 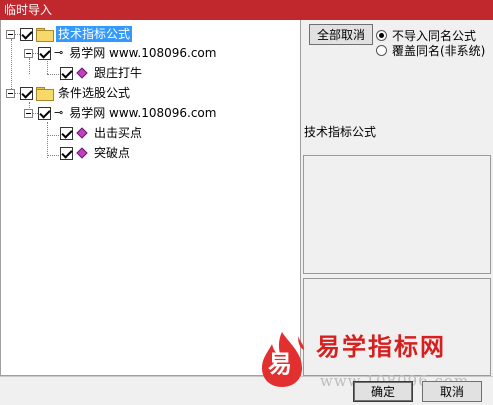 I want to click on tree-formula-label: 突破点, so click(x=112, y=153).